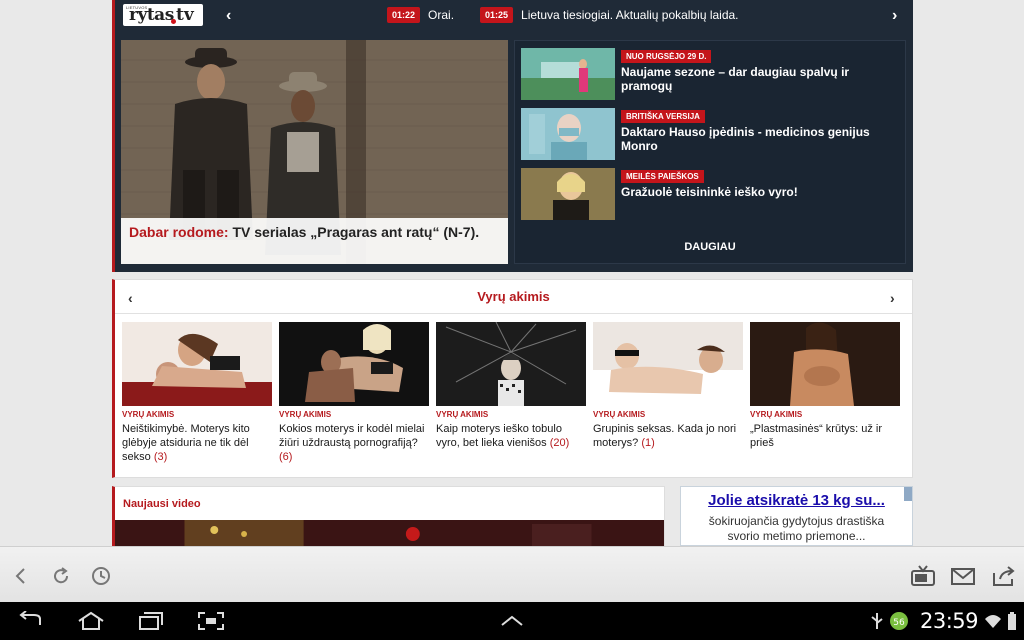  What do you see at coordinates (389, 533) in the screenshot?
I see `video-thumbnail` at bounding box center [389, 533].